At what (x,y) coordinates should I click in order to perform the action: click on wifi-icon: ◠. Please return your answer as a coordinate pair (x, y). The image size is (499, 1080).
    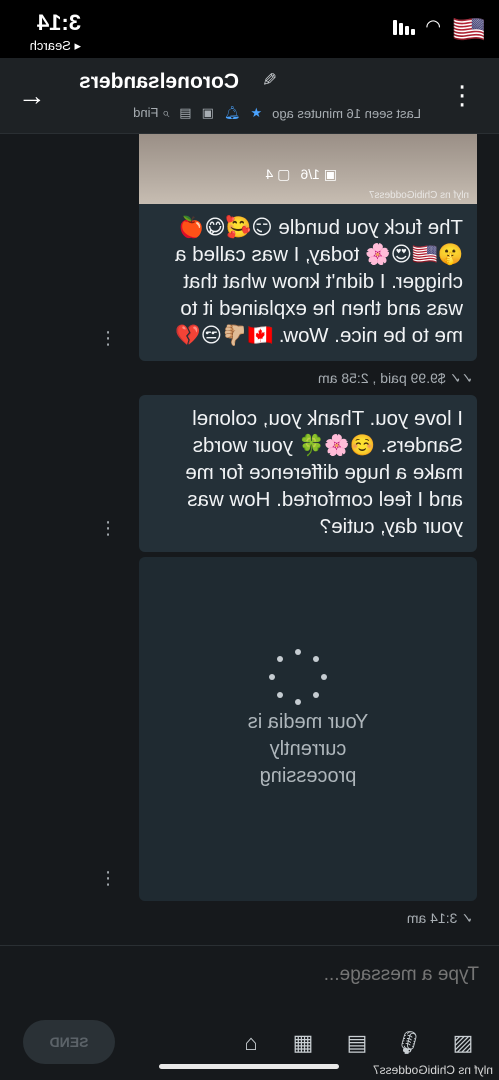
    Looking at the image, I should click on (433, 26).